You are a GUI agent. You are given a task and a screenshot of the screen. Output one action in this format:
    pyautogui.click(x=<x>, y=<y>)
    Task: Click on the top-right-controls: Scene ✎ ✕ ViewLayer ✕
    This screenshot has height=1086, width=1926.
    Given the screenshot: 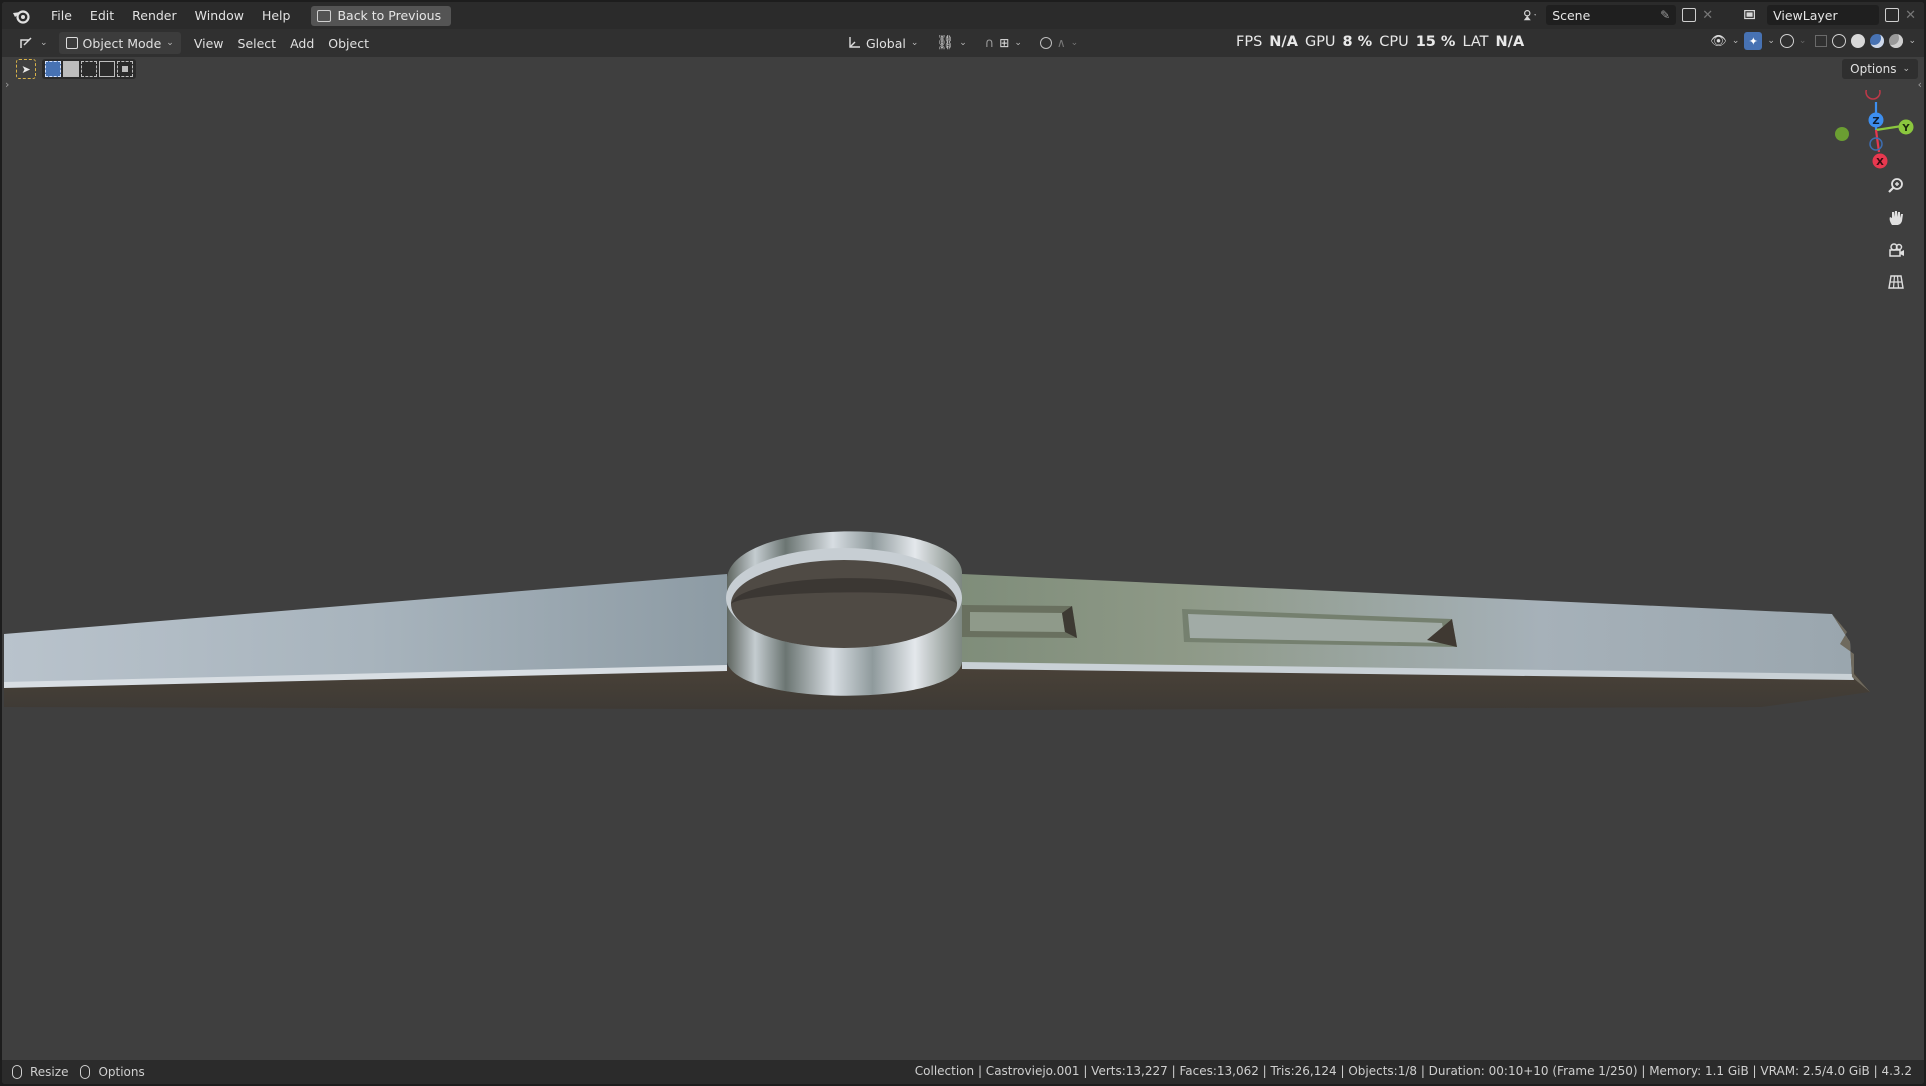 What is the action you would take?
    pyautogui.click(x=1717, y=15)
    